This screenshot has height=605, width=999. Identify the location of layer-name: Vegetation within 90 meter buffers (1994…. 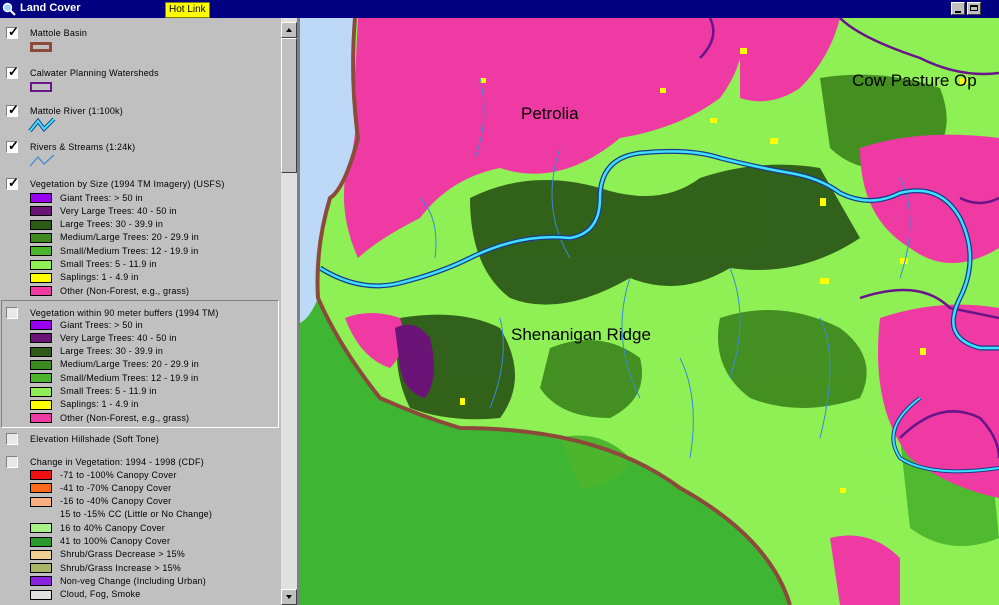
(124, 313).